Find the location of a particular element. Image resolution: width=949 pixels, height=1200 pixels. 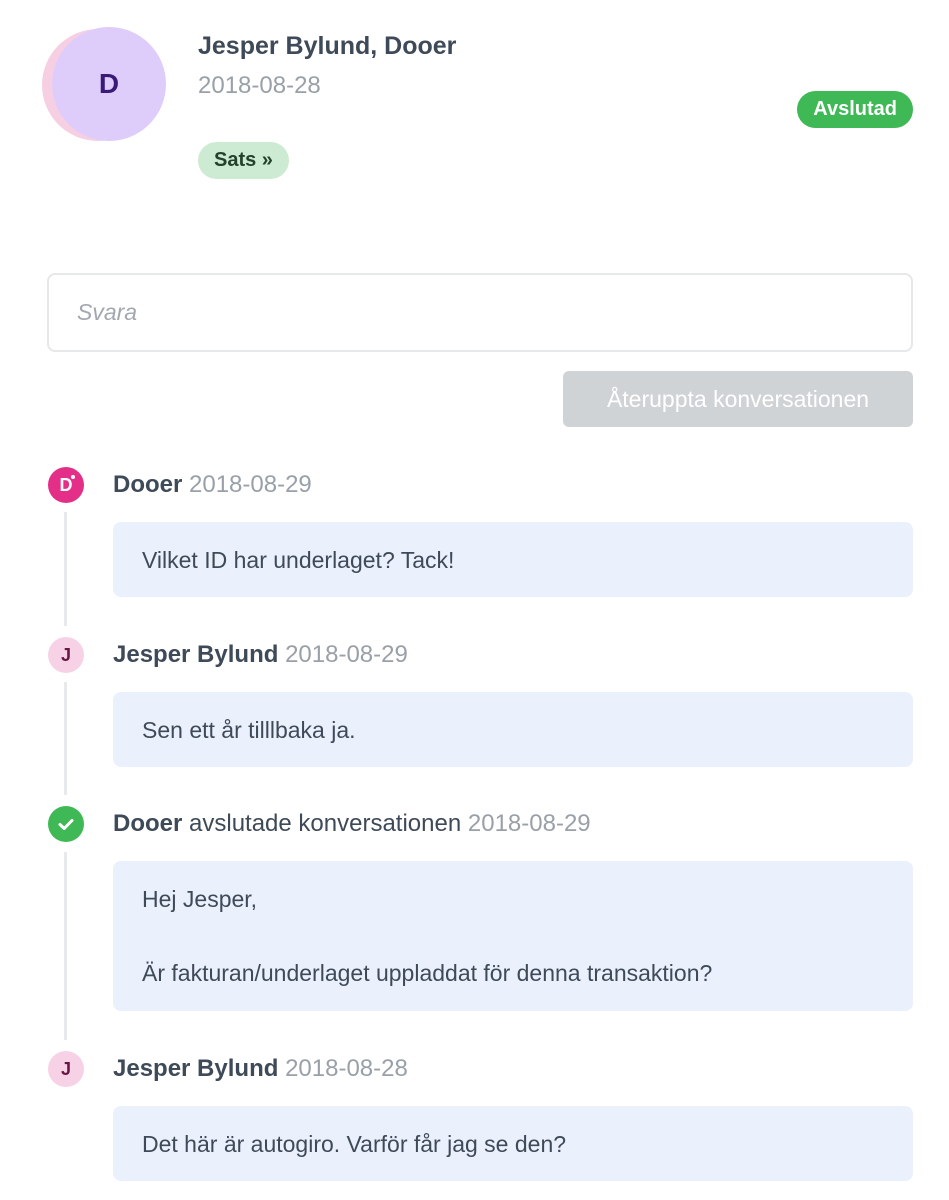

timeline-entry-header: Jesper Bylund 2018-08-29 is located at coordinates (260, 655).